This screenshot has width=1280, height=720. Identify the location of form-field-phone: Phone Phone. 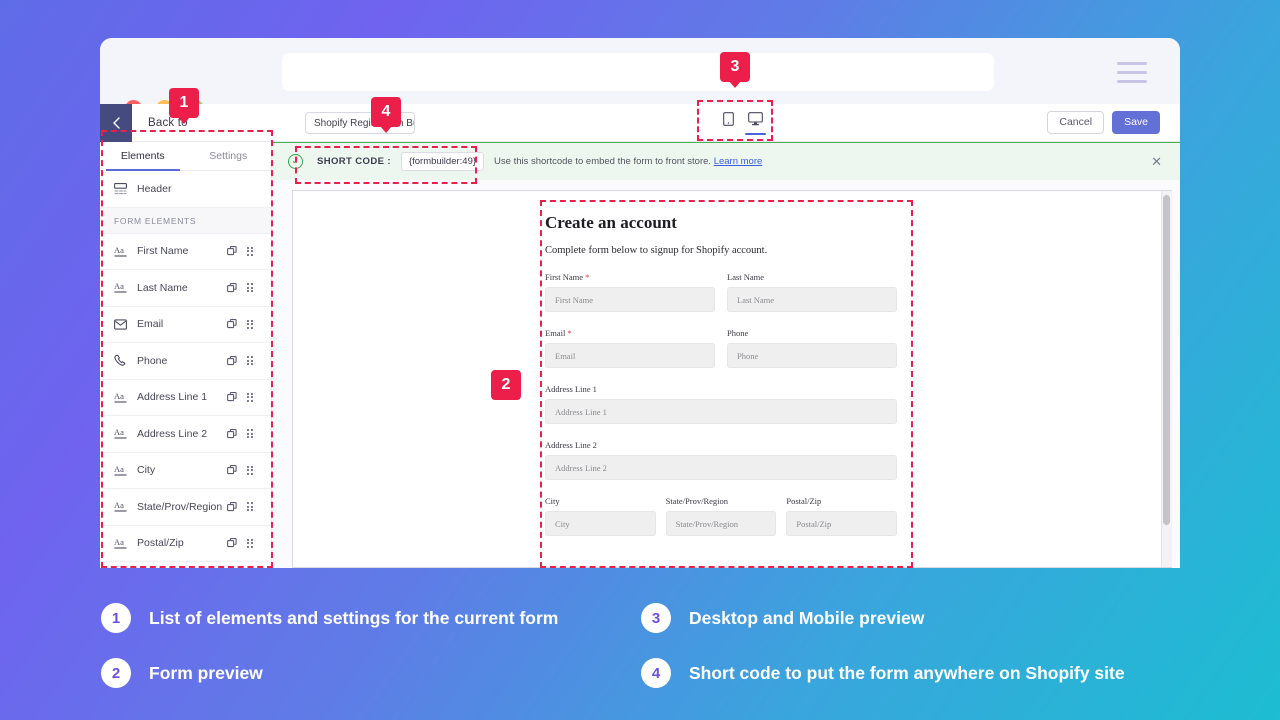
(812, 348).